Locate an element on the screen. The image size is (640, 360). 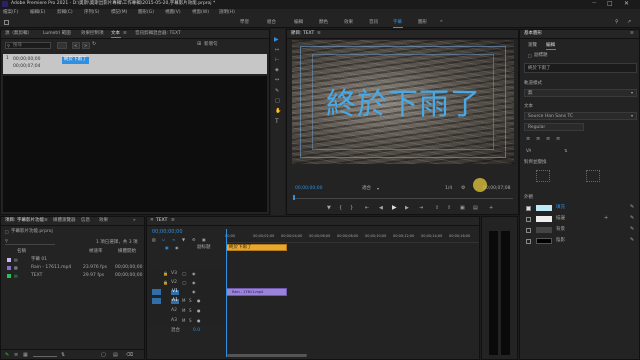
region-grid is located at coordinates (593, 176).